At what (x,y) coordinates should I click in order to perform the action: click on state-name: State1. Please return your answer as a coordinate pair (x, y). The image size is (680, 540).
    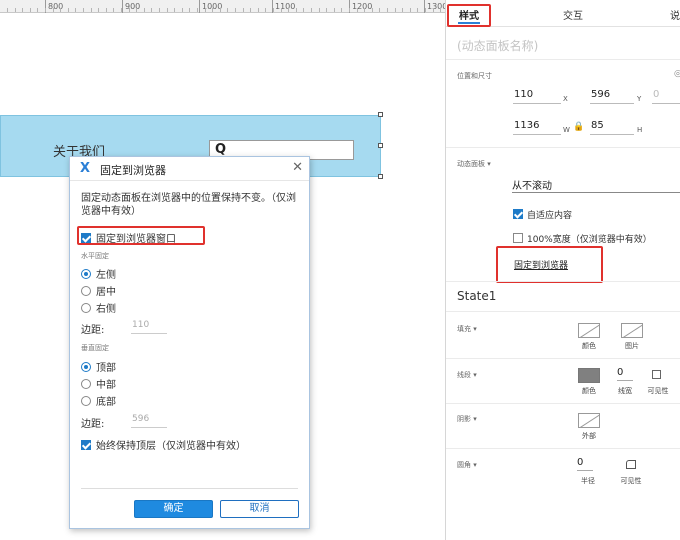
    Looking at the image, I should click on (477, 296).